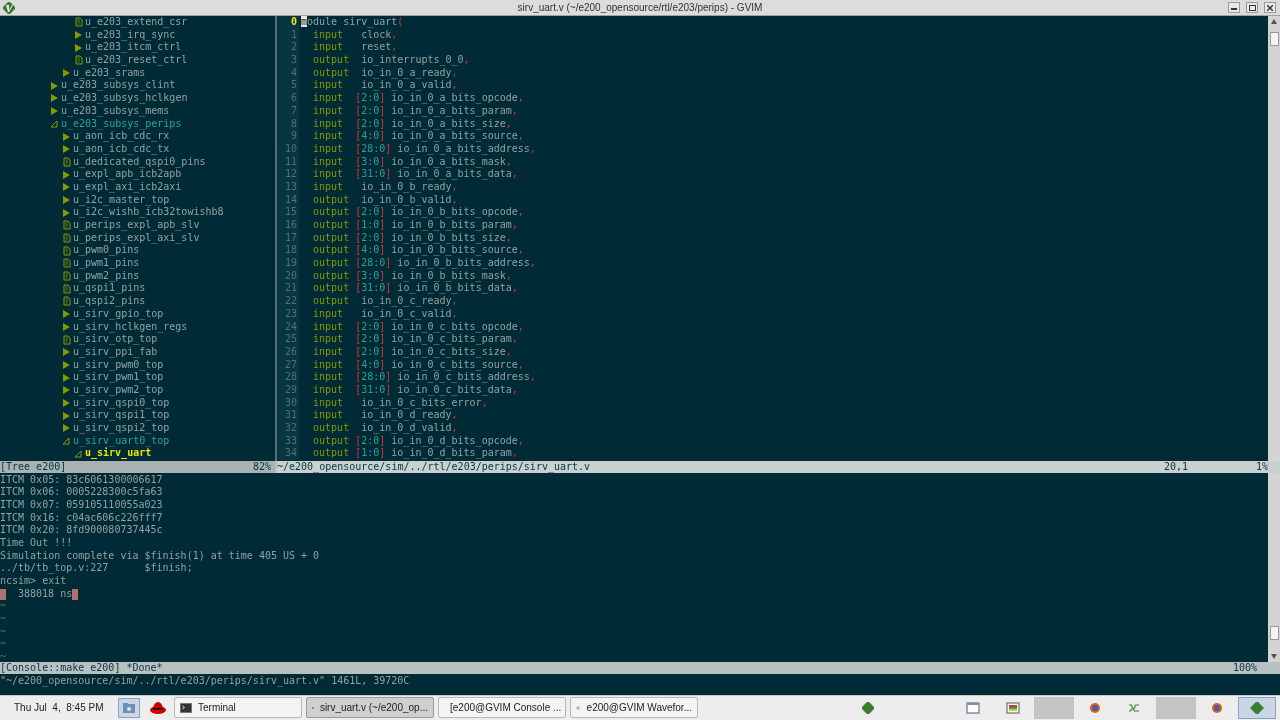 The width and height of the screenshot is (1280, 720). I want to click on code-line: output [2:0] io_in_0_b_bits_opcode,, so click(418, 212).